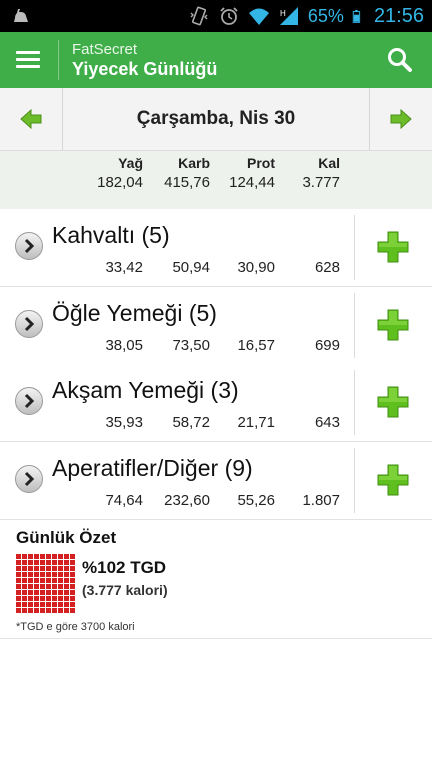  What do you see at coordinates (256, 267) in the screenshot?
I see `meal-value: 30,90` at bounding box center [256, 267].